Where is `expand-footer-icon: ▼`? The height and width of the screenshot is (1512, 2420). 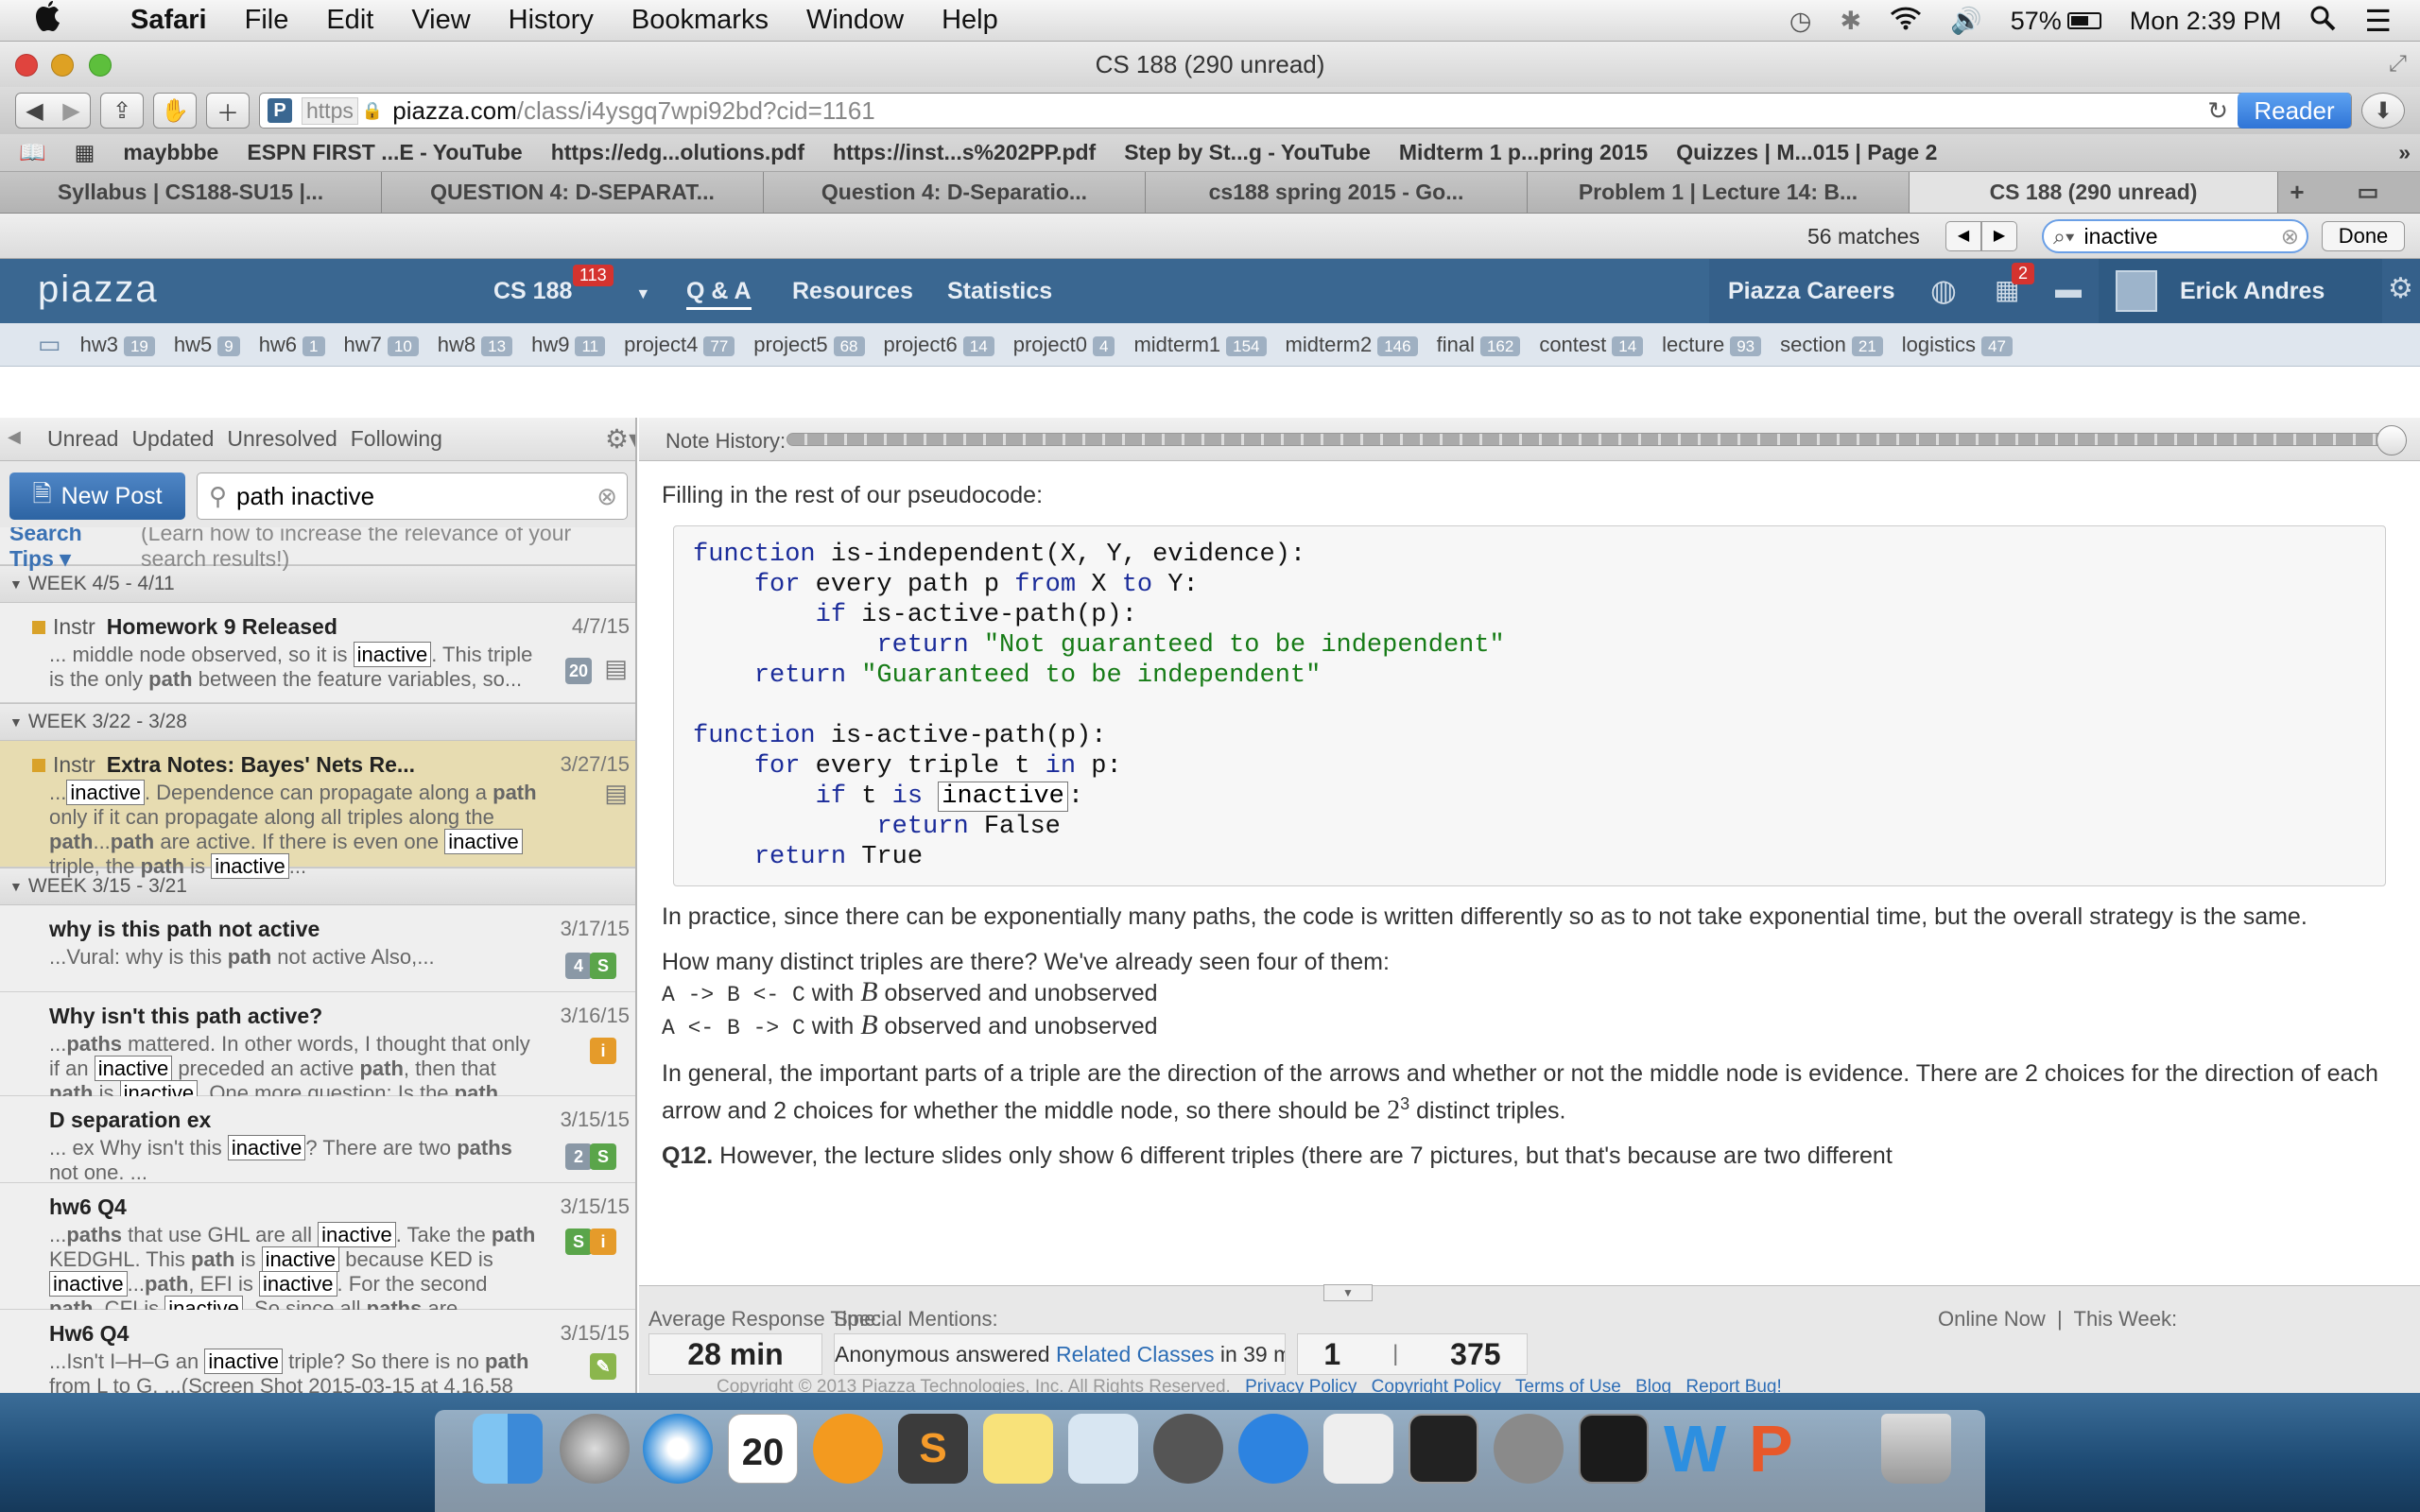
expand-footer-icon: ▼ is located at coordinates (1348, 1292).